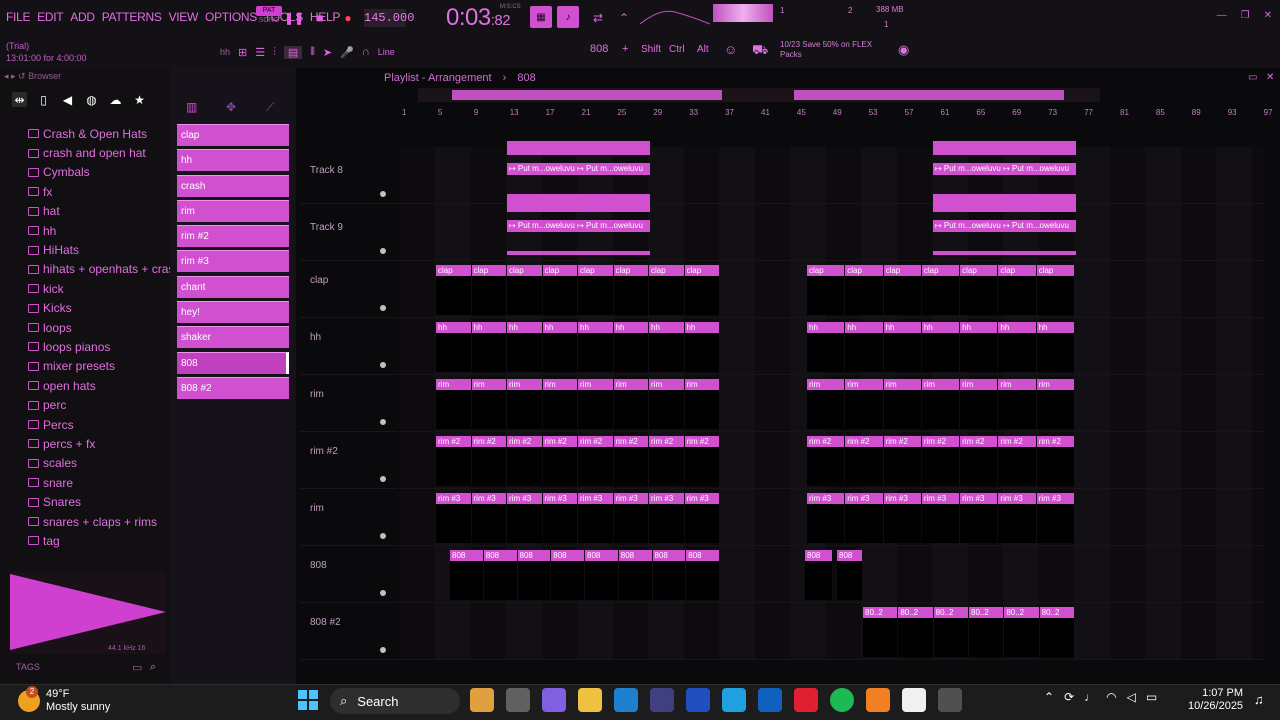 Image resolution: width=1280 pixels, height=720 pixels. I want to click on all-files-icon: ⇹, so click(19, 99).